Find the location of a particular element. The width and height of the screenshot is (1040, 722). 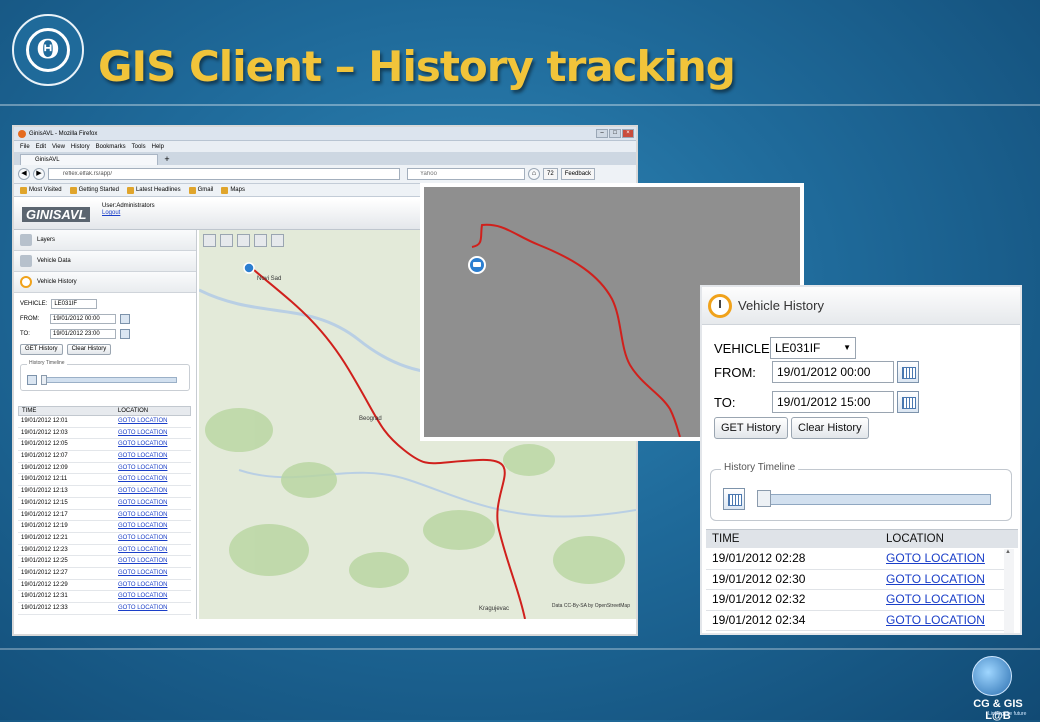

accordion-layers: Layers is located at coordinates (105, 240).